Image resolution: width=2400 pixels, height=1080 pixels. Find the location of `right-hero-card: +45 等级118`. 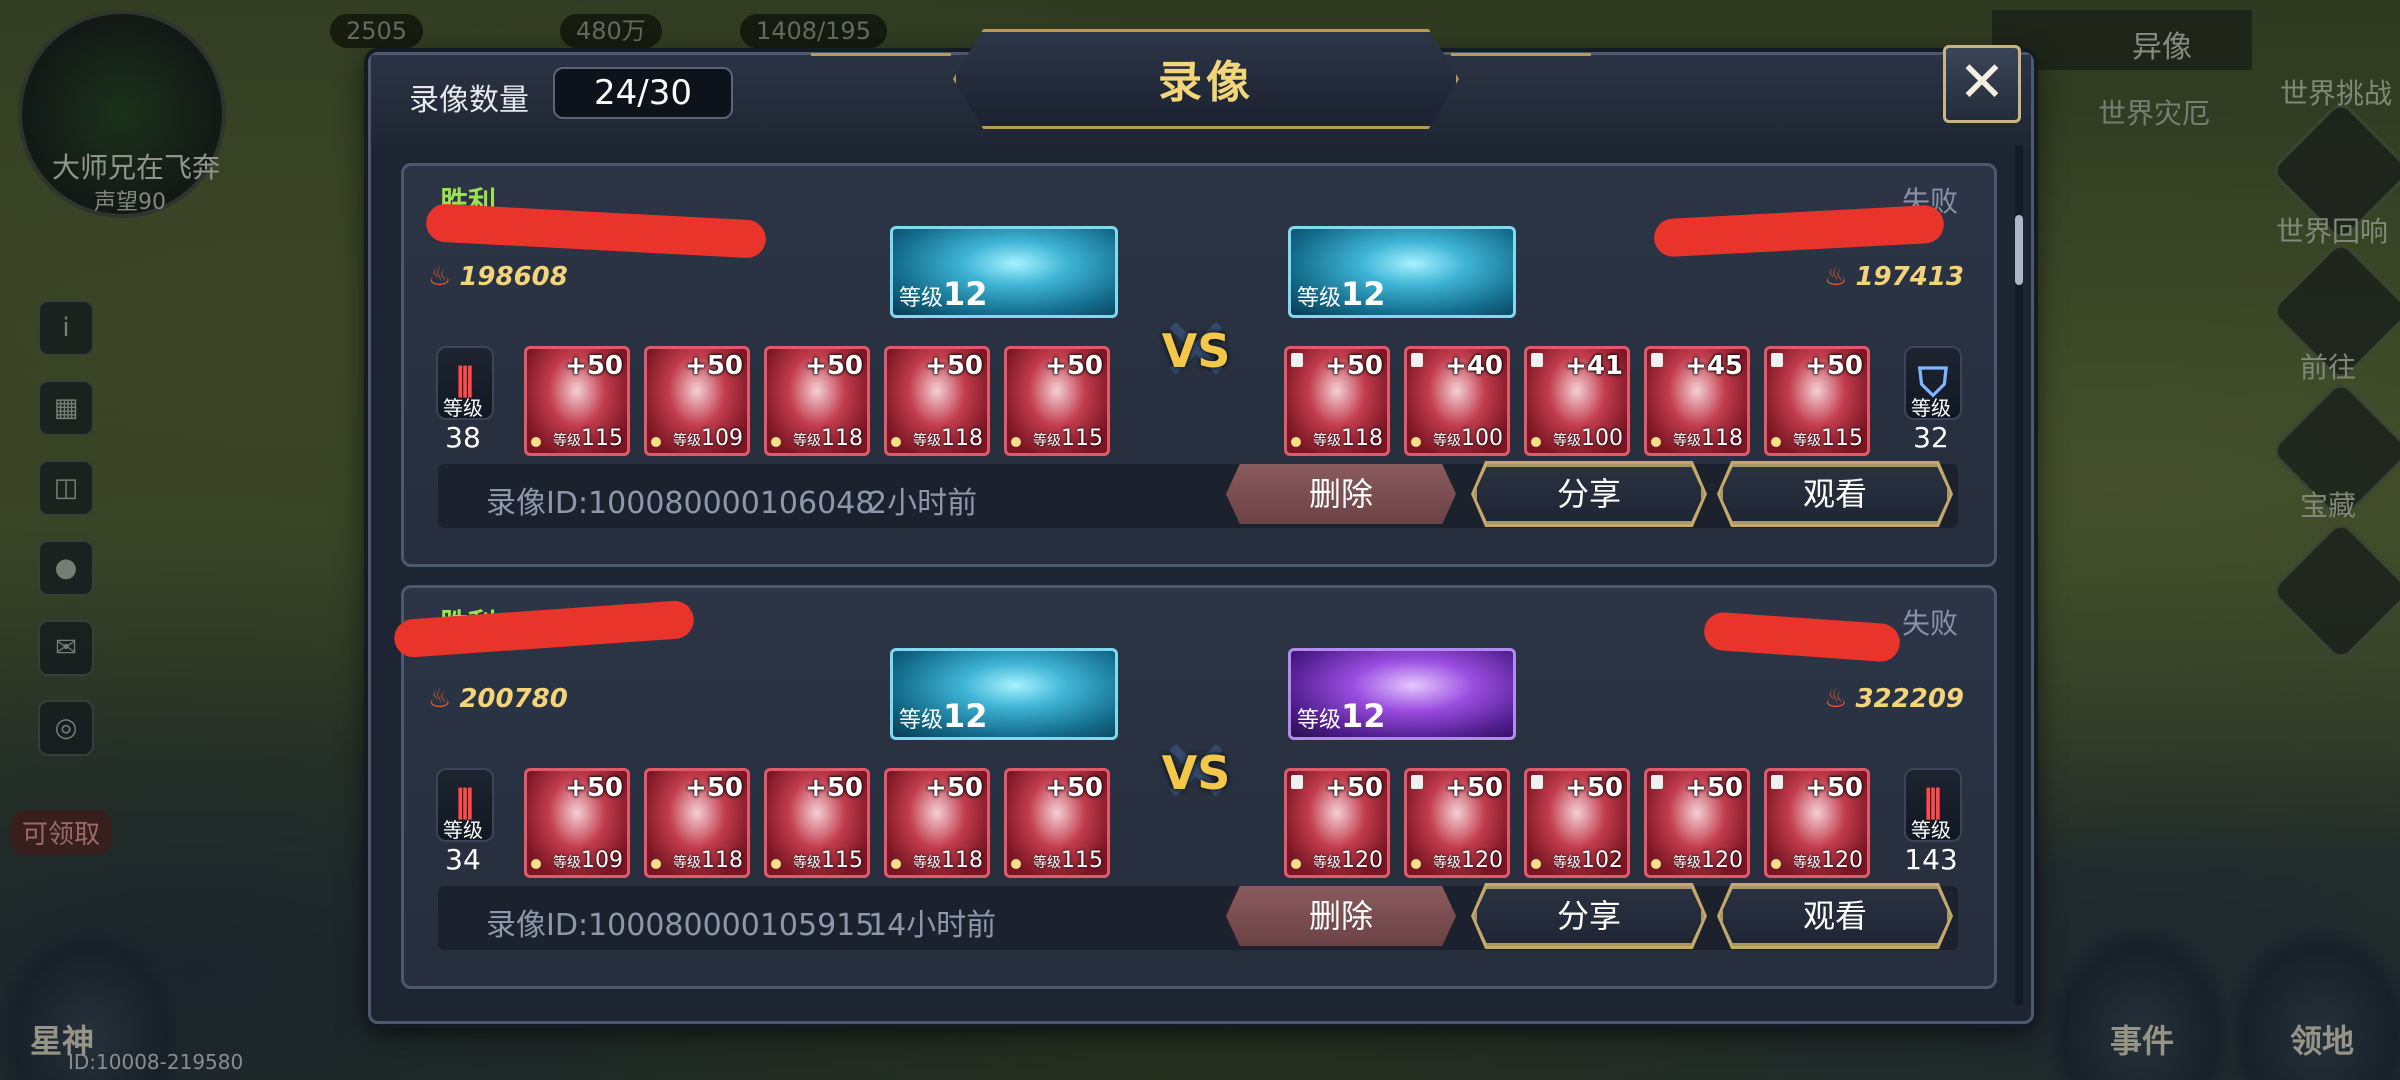

right-hero-card: +45 等级118 is located at coordinates (1697, 401).